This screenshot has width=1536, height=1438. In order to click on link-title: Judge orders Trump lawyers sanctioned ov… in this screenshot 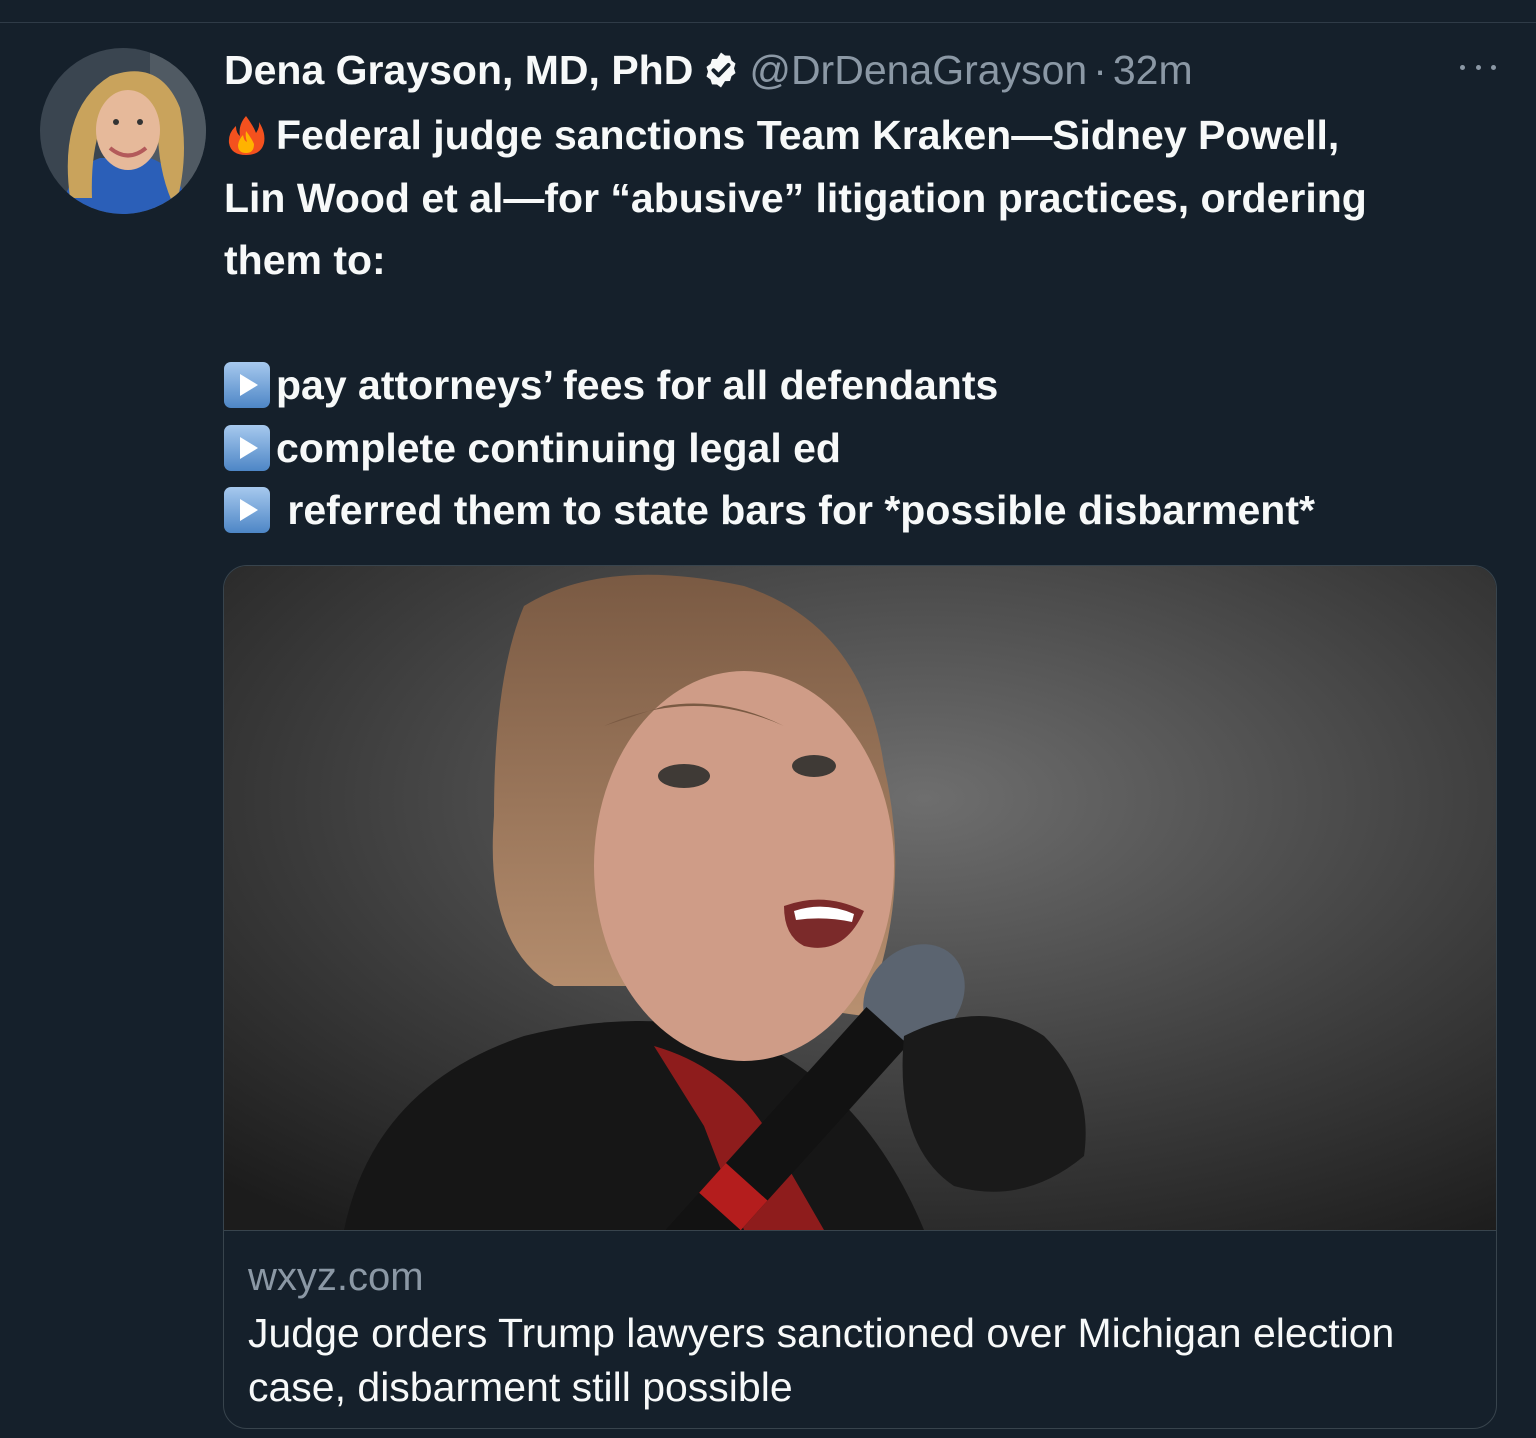, I will do `click(858, 1360)`.